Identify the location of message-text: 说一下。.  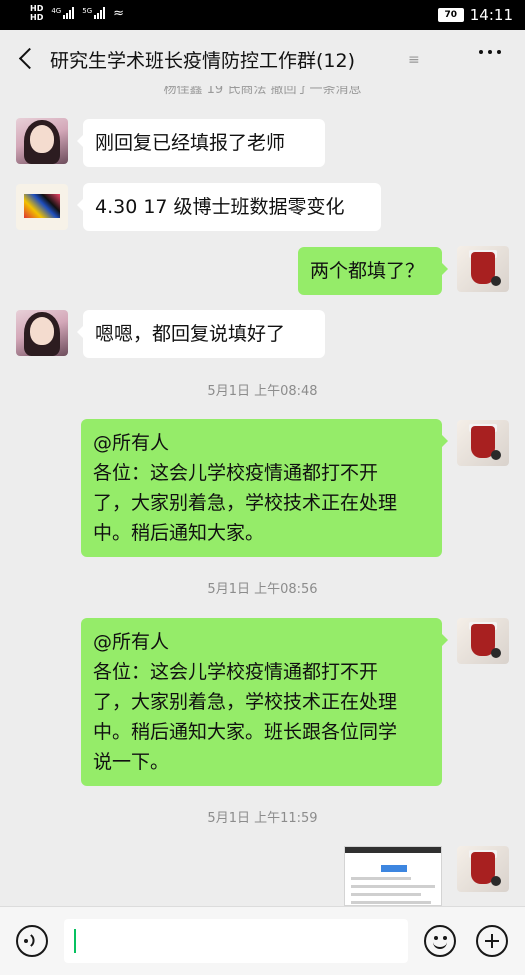
(131, 762).